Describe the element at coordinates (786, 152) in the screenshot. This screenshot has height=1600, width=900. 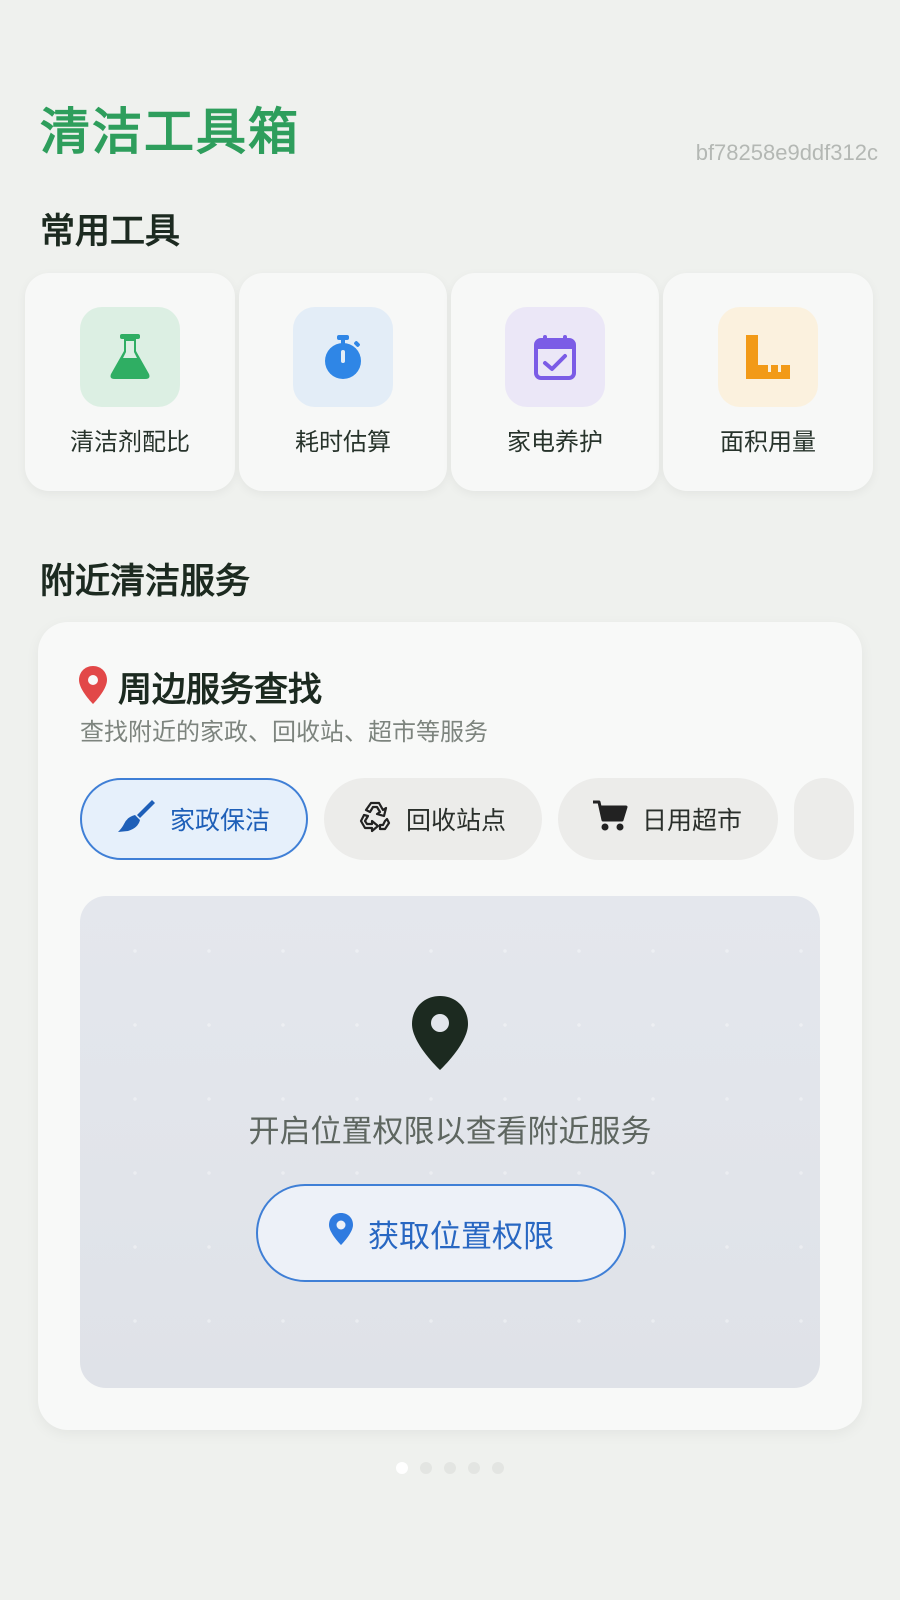
I see `build-id: bf78258e9ddf312c` at that location.